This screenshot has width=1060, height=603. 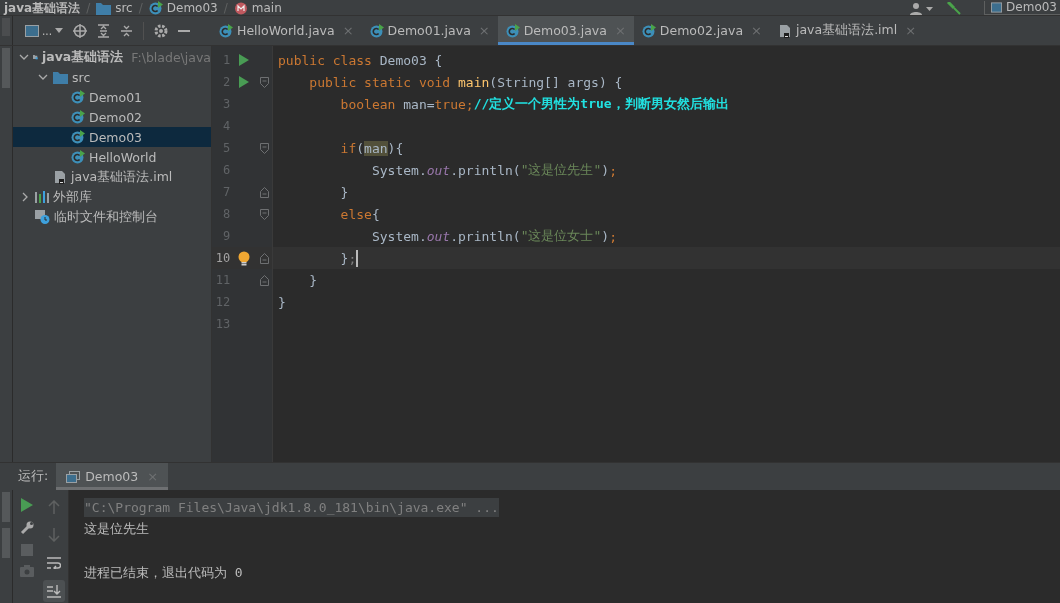 What do you see at coordinates (922, 9) in the screenshot?
I see `user-icon` at bounding box center [922, 9].